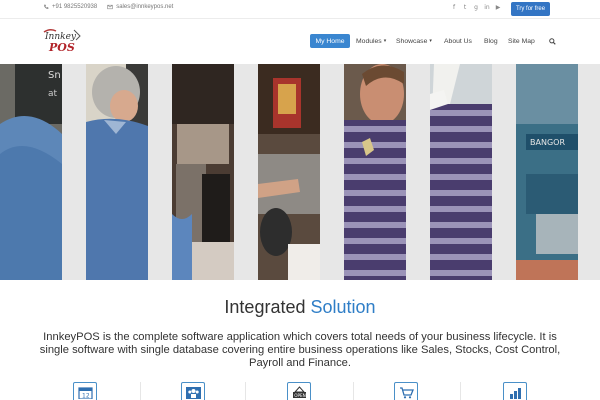 This screenshot has height=400, width=600. Describe the element at coordinates (487, 7) in the screenshot. I see `linkedin-icon: in` at that location.